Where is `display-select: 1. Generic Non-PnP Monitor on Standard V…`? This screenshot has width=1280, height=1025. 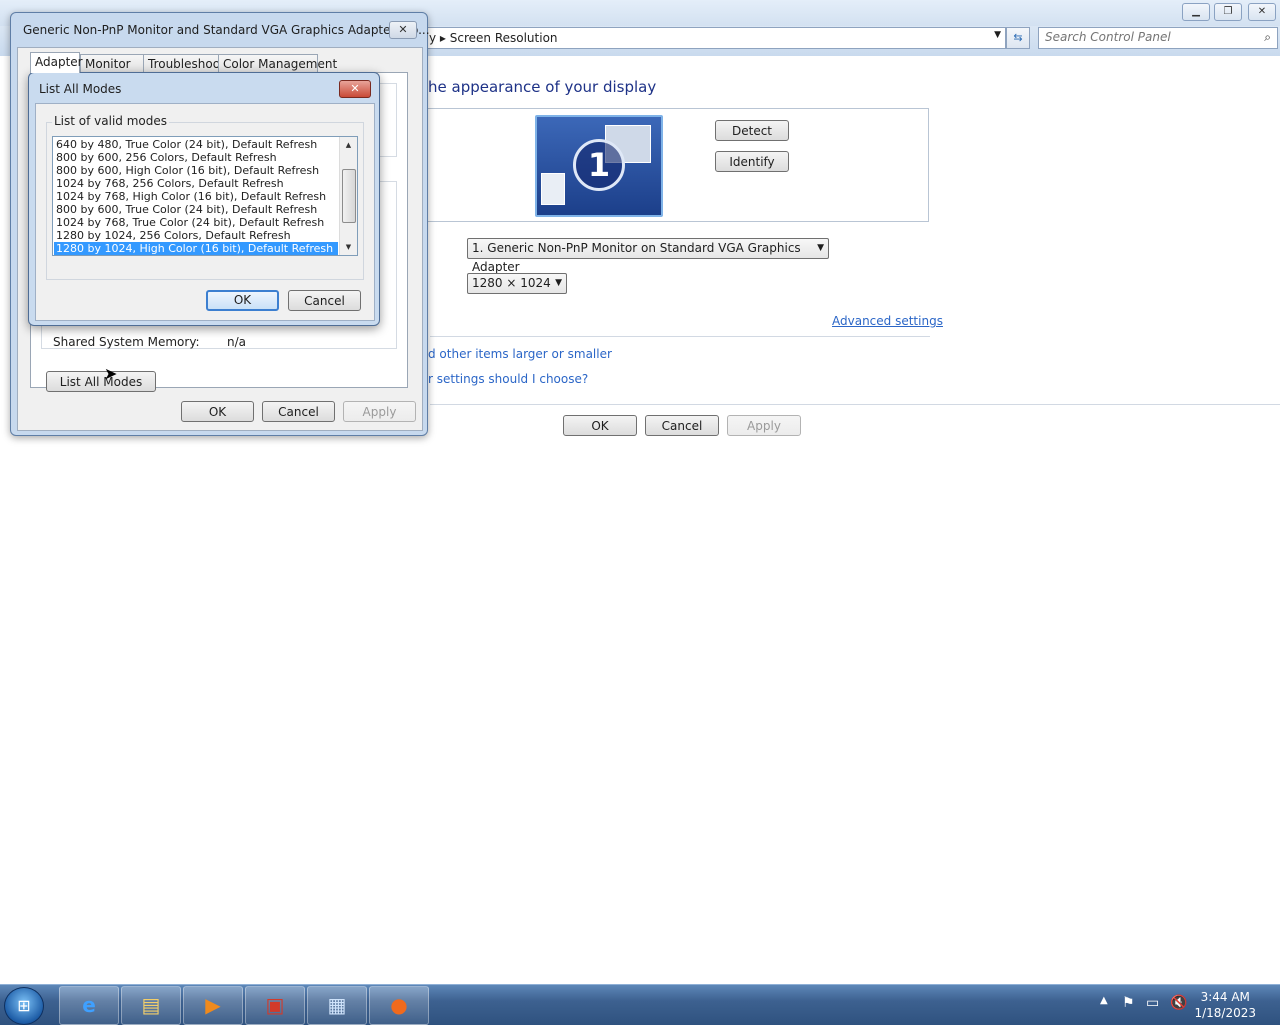
display-select: 1. Generic Non-PnP Monitor on Standard V… is located at coordinates (648, 256).